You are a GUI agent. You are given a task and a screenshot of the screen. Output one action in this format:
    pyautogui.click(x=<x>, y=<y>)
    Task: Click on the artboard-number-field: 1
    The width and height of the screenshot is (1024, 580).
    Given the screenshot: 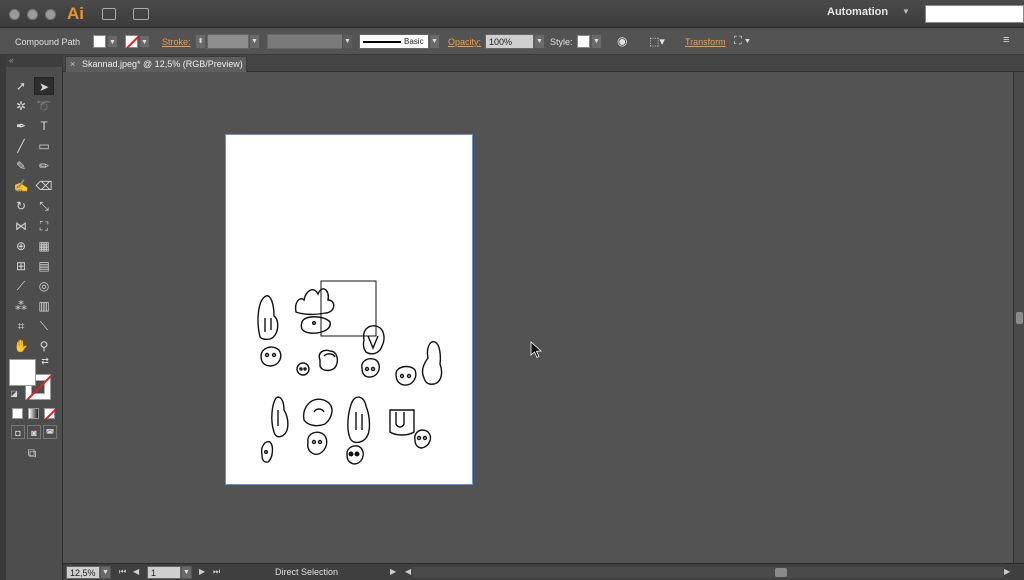 What is the action you would take?
    pyautogui.click(x=164, y=572)
    